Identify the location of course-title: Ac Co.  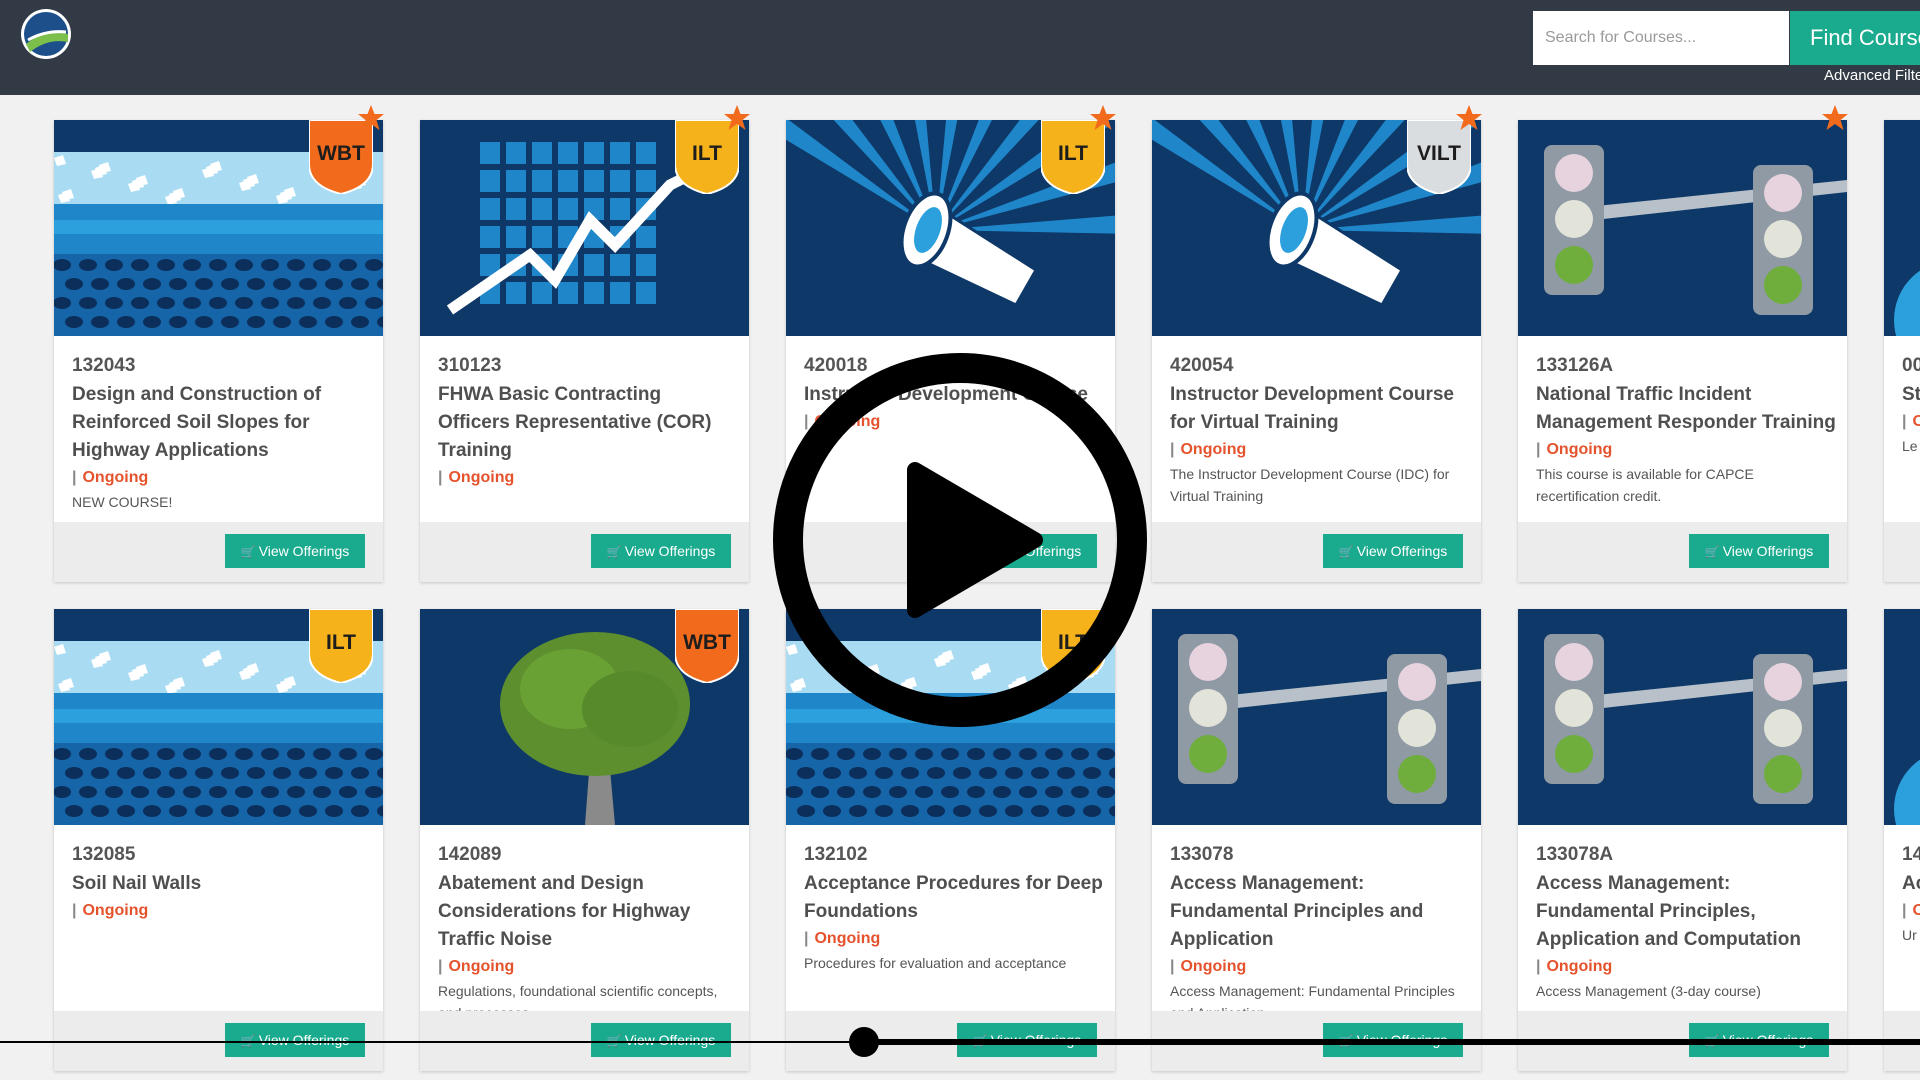
(1911, 884).